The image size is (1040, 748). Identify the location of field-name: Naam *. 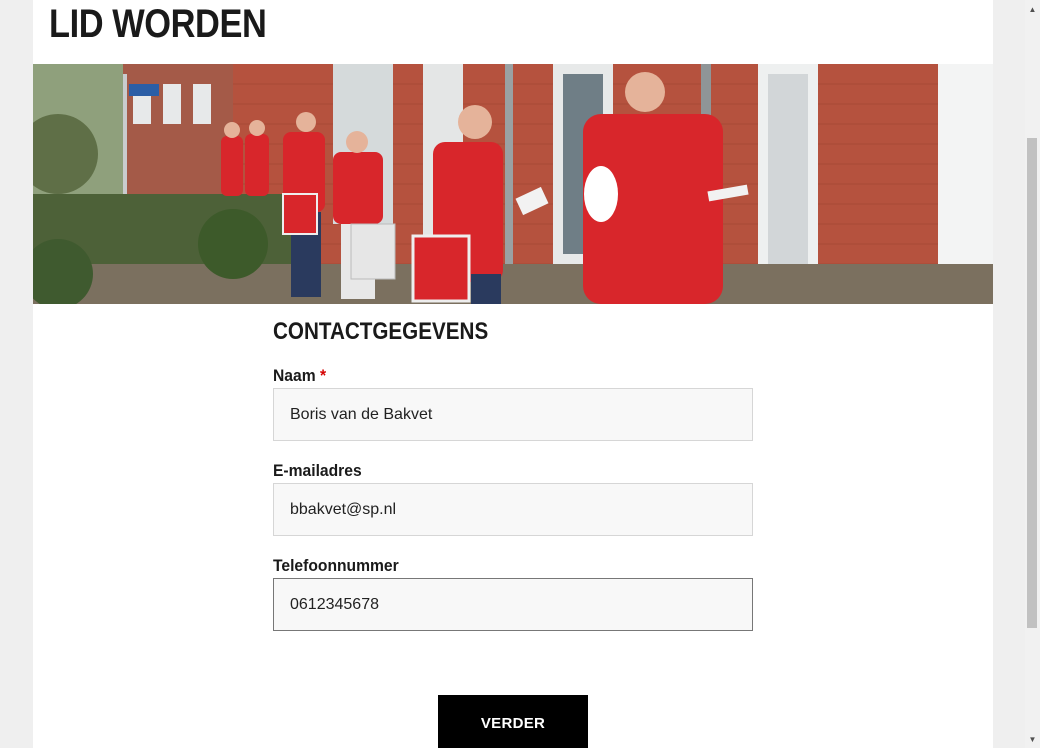
(513, 403).